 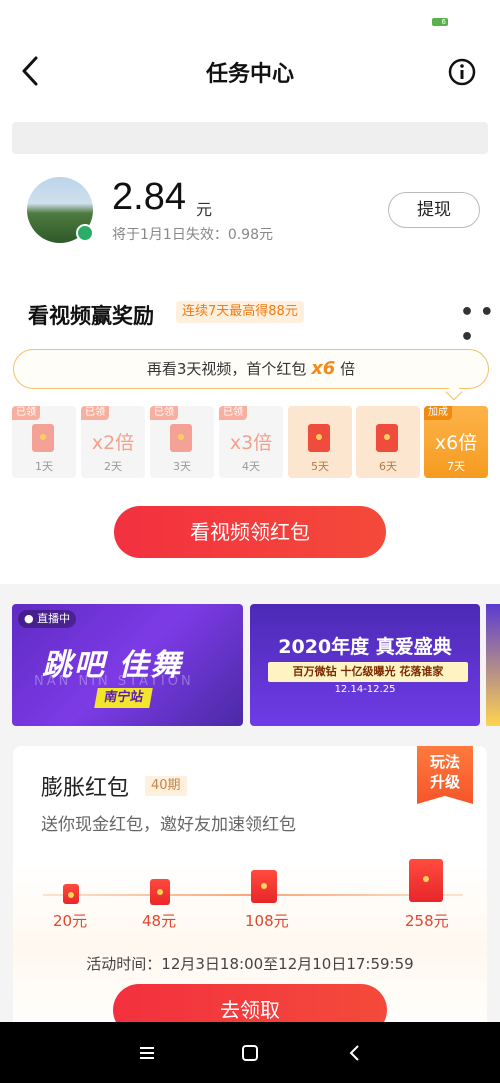 I want to click on day-item: 加成 x6倍 7天, so click(x=456, y=442).